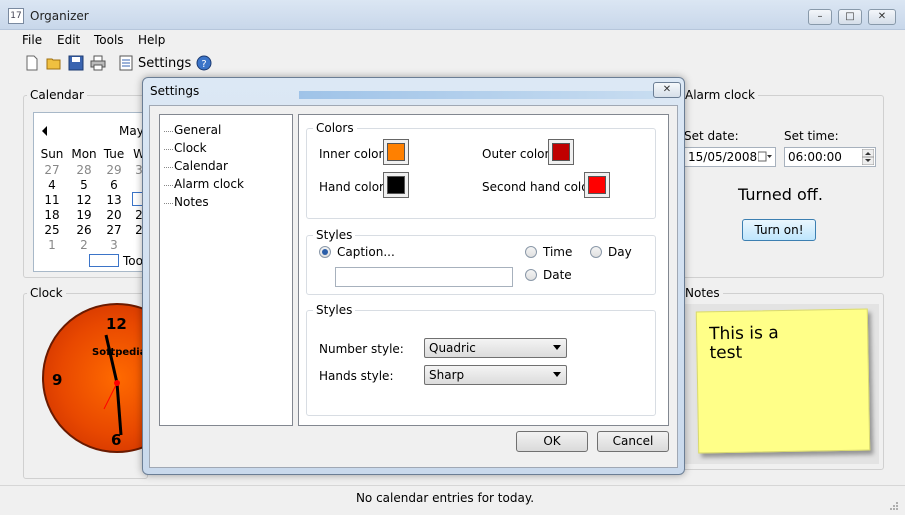 This screenshot has height=515, width=905. I want to click on ok-button: OK, so click(552, 441).